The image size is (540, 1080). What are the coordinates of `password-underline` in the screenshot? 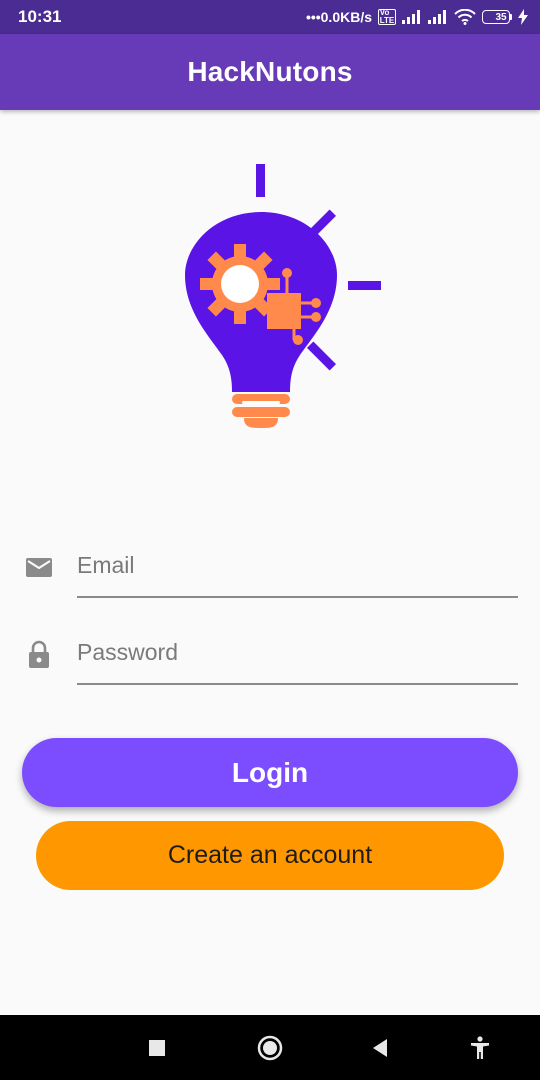 It's located at (297, 684).